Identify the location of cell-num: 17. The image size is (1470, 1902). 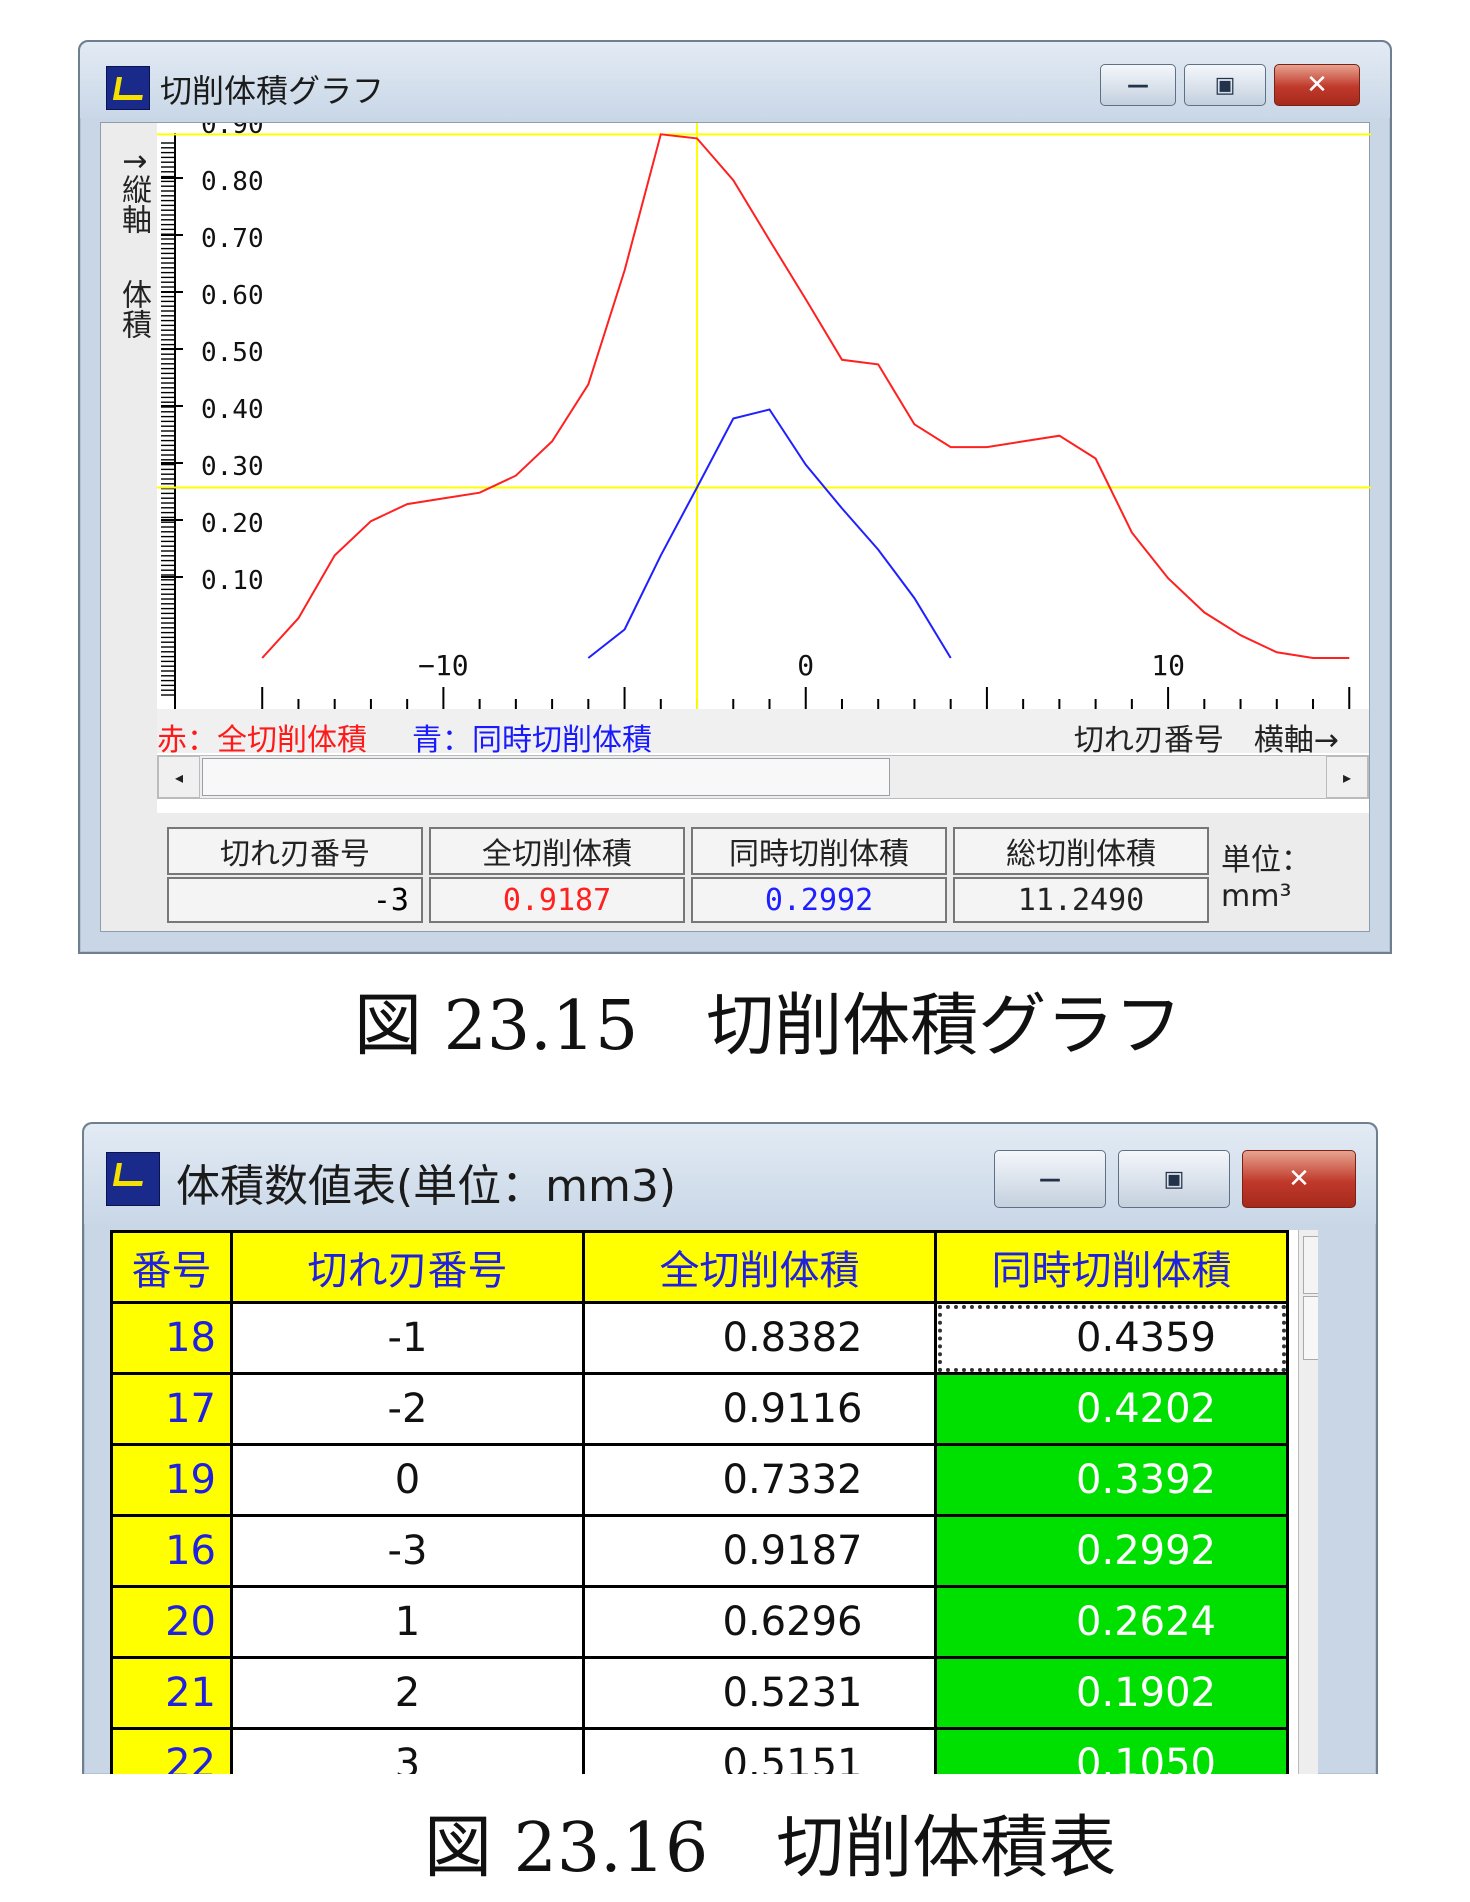
(171, 1409).